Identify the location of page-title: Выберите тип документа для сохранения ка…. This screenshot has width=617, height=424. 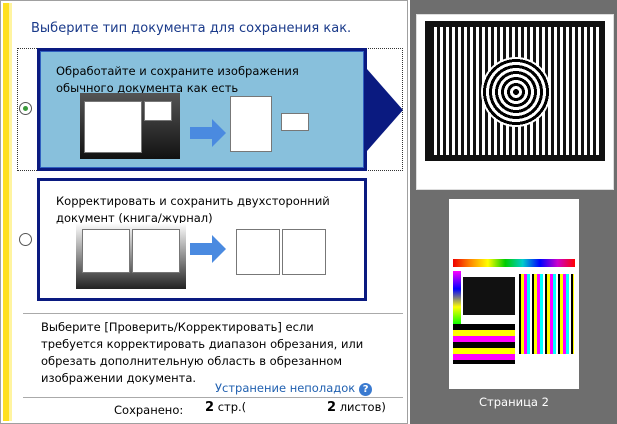
(191, 28).